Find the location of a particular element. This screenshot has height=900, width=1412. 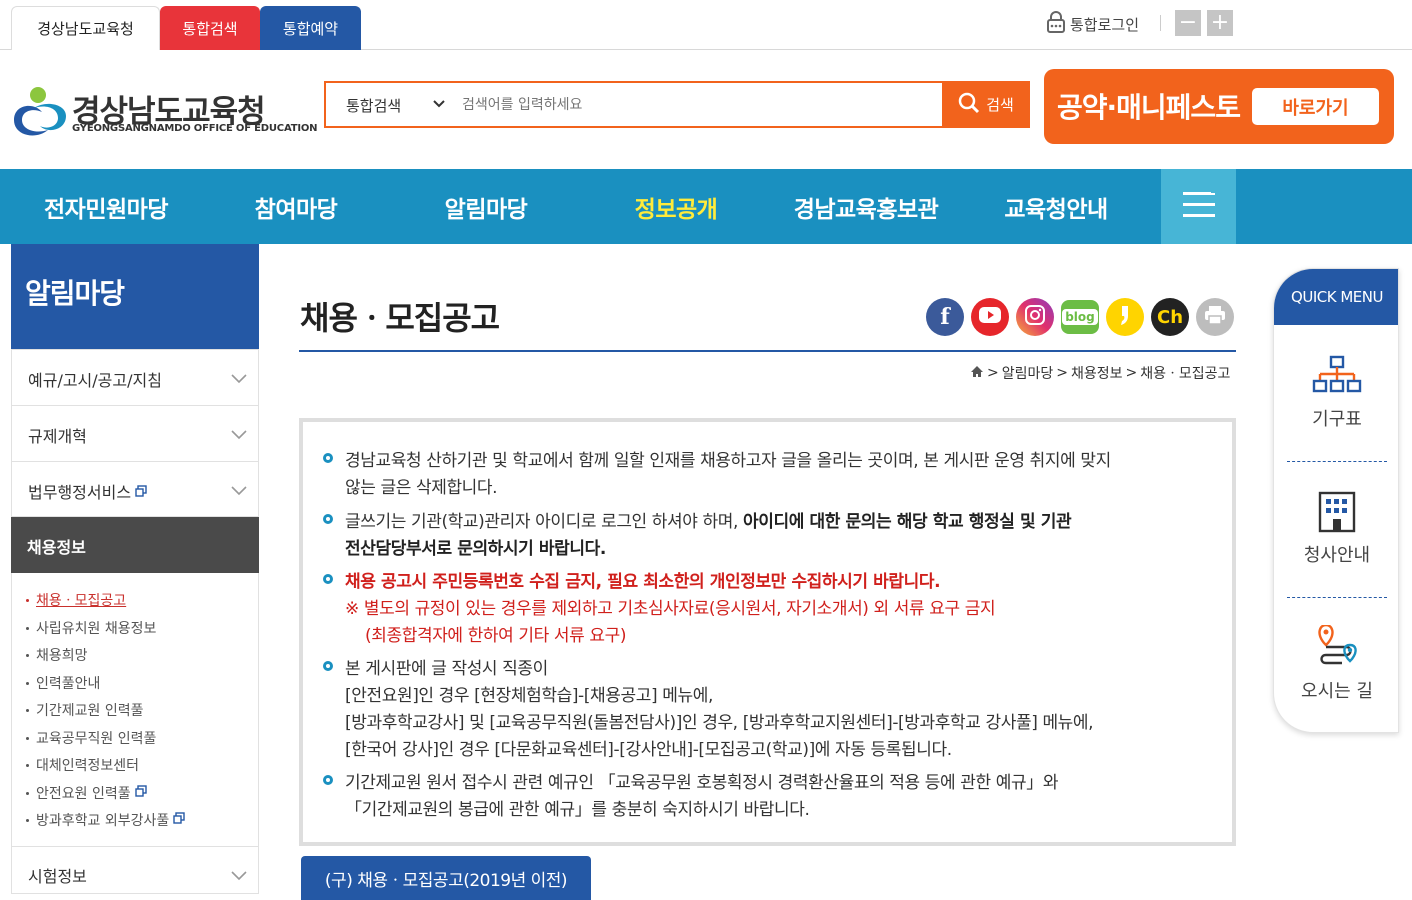

manifesto-title: 공약·매니페스토 is located at coordinates (1149, 107).